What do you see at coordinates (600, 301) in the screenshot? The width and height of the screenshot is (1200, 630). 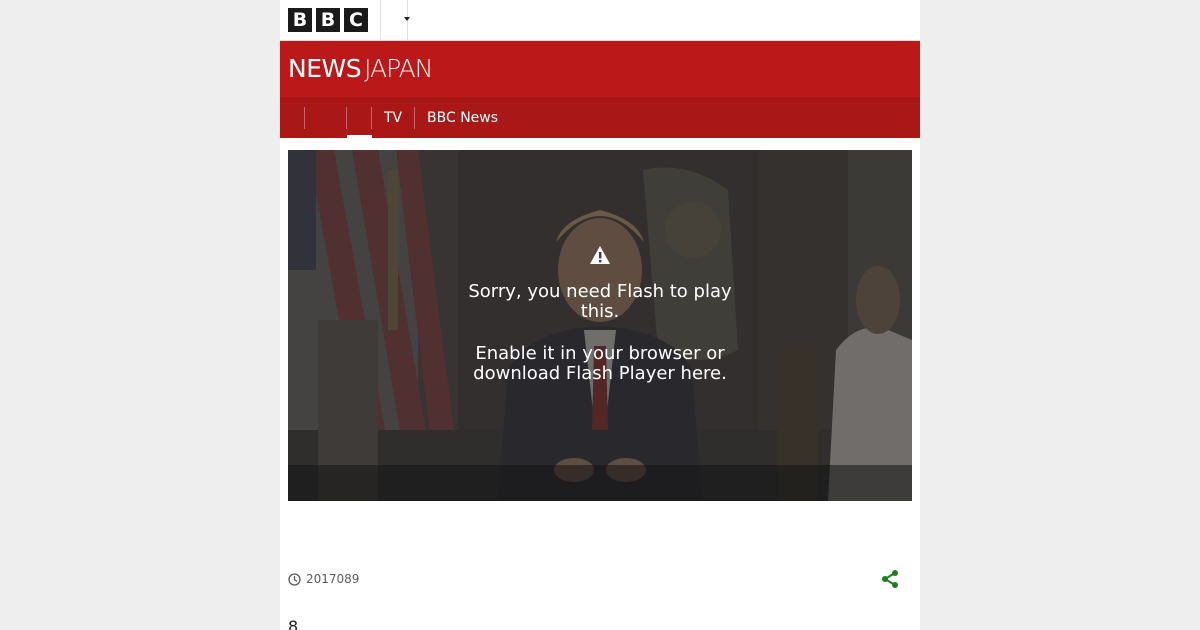 I see `flash-message-line1: Sorry, you need Flash to play this.` at bounding box center [600, 301].